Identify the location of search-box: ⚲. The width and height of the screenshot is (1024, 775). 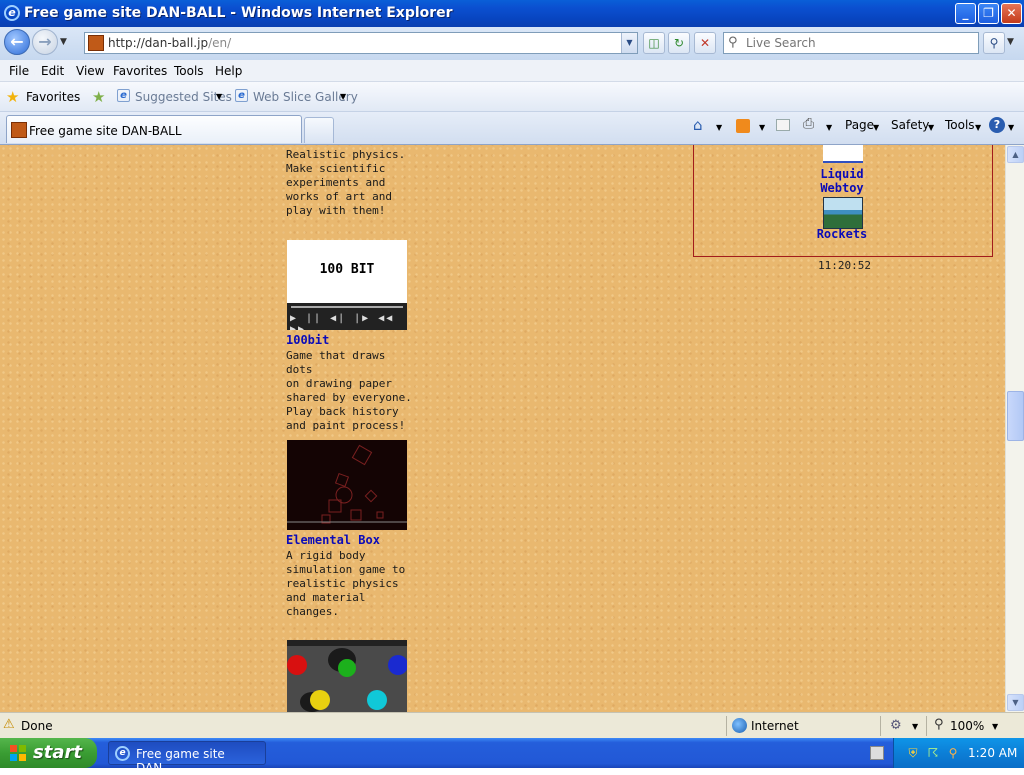
(851, 43).